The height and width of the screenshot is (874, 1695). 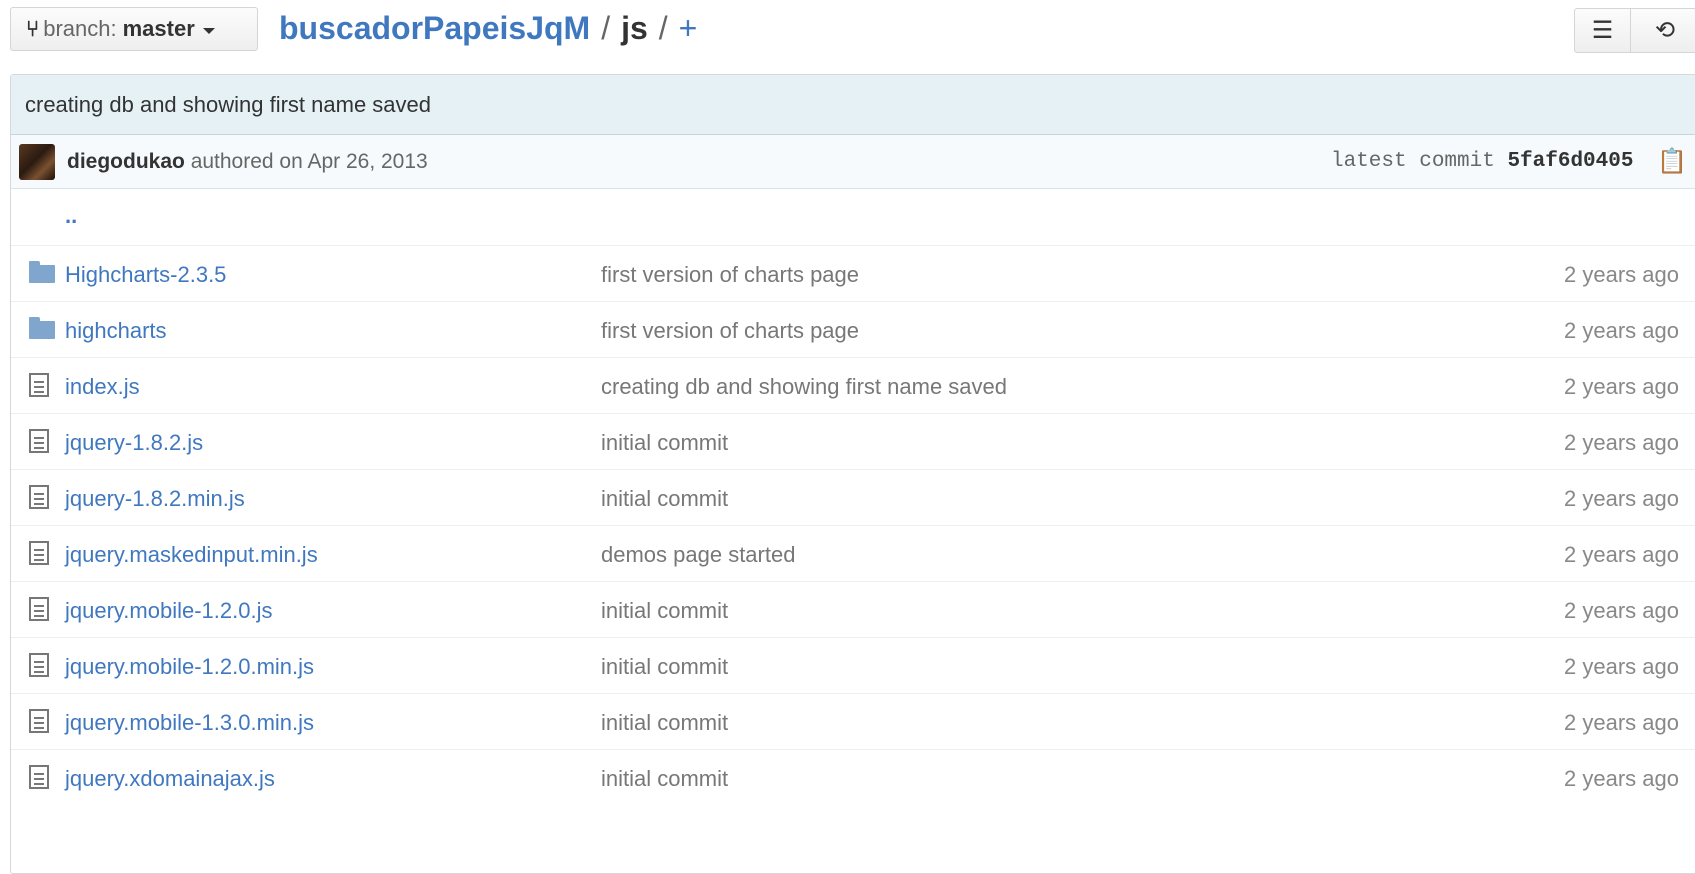 I want to click on branch-select-button: ⑂ branch: master, so click(x=134, y=29).